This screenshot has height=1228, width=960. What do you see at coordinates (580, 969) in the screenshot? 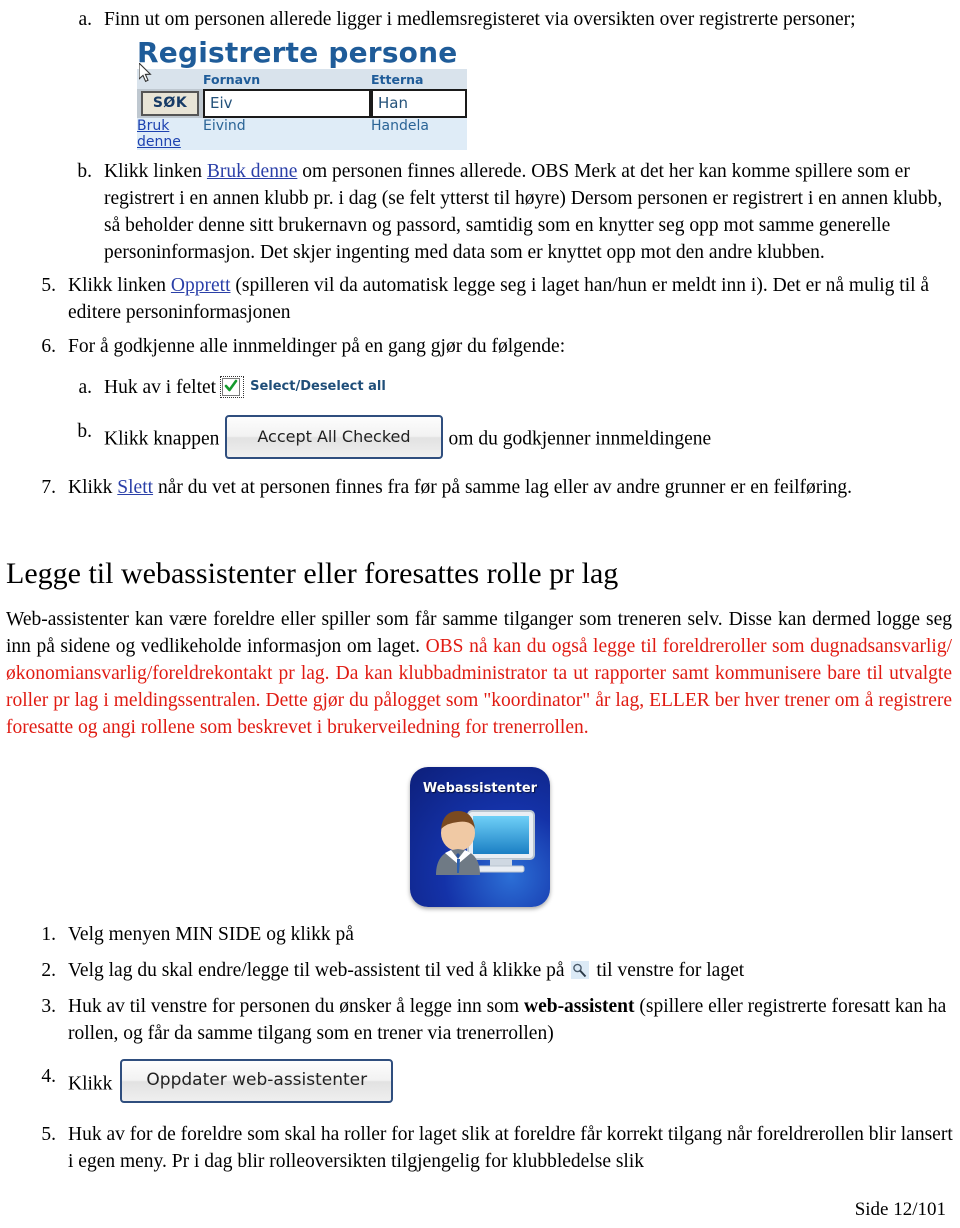
I see `edit-magnifier-icon` at bounding box center [580, 969].